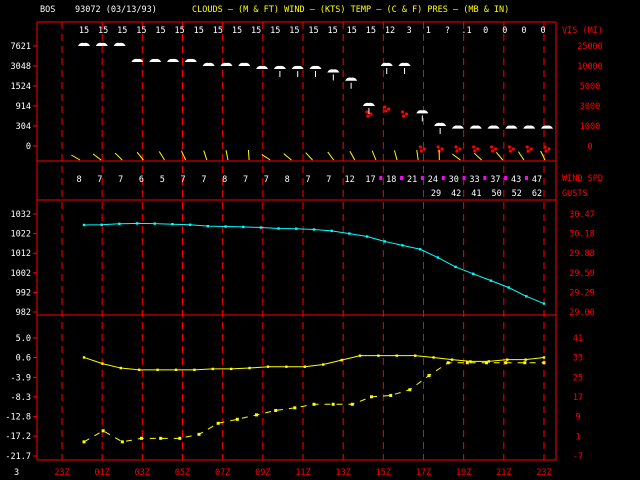  I want to click on time-axis: 23Z 01Z 03Z 05Z 07Z 09Z 11Z 13Z 15Z 17Z 19Z 21Z 23Z, so click(302, 473).